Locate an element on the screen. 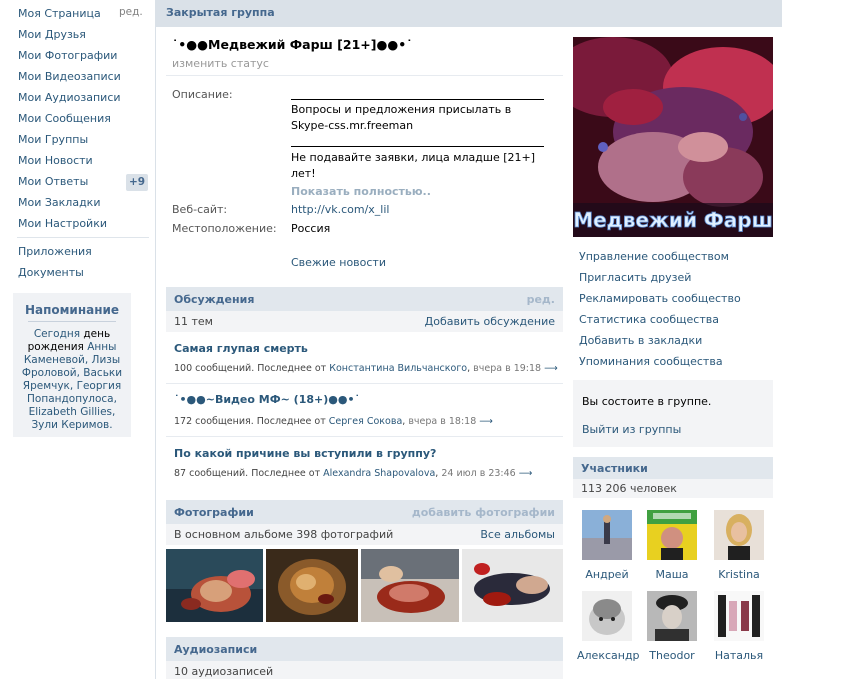 The height and width of the screenshot is (679, 864). member-name: Наталья is located at coordinates (739, 655).